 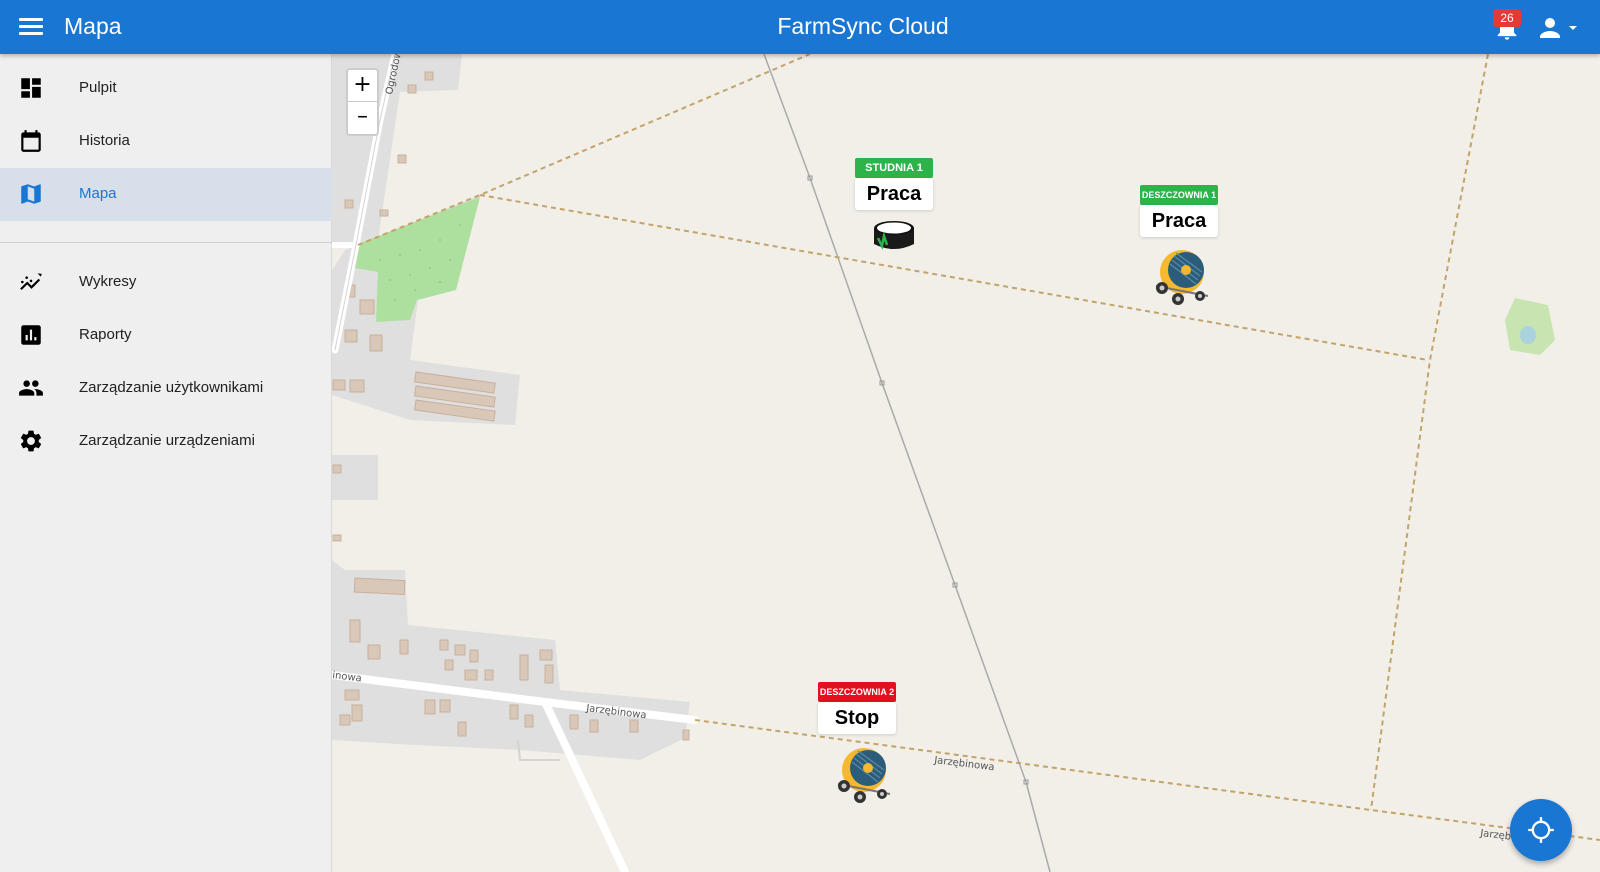 What do you see at coordinates (104, 140) in the screenshot?
I see `sidebar-item-label: Historia` at bounding box center [104, 140].